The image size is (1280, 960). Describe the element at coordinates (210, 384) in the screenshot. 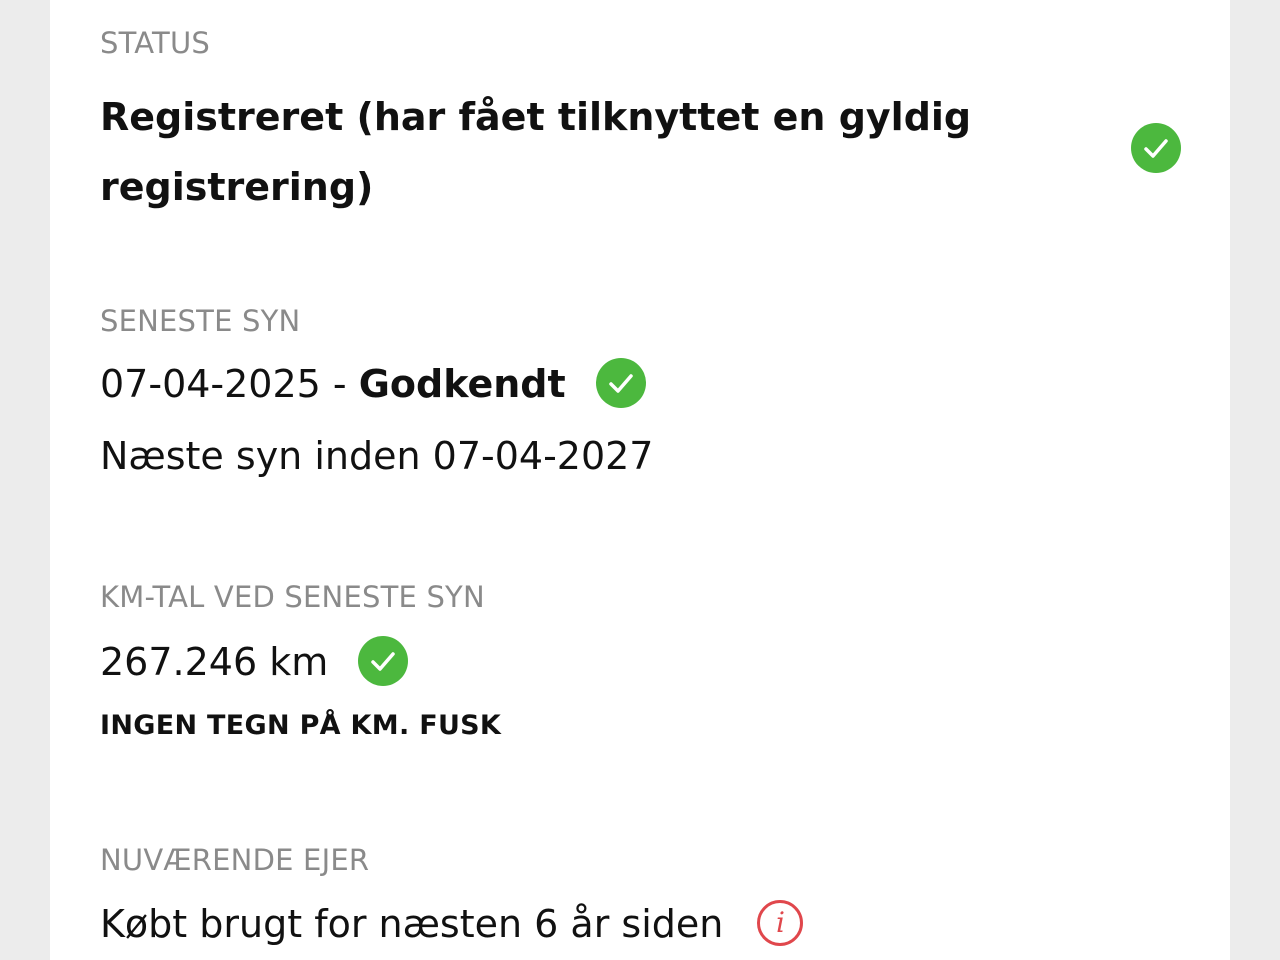

I see `inspection-date: 07-04-2025` at that location.